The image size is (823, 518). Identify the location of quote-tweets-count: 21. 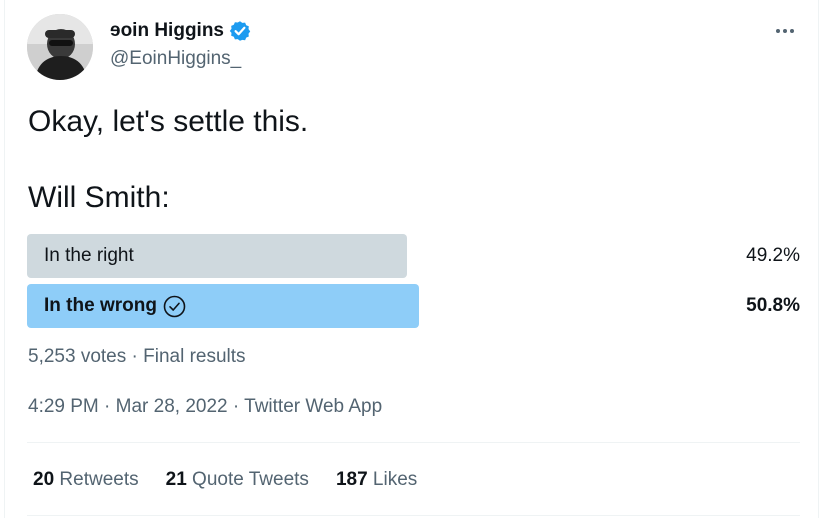
(176, 479).